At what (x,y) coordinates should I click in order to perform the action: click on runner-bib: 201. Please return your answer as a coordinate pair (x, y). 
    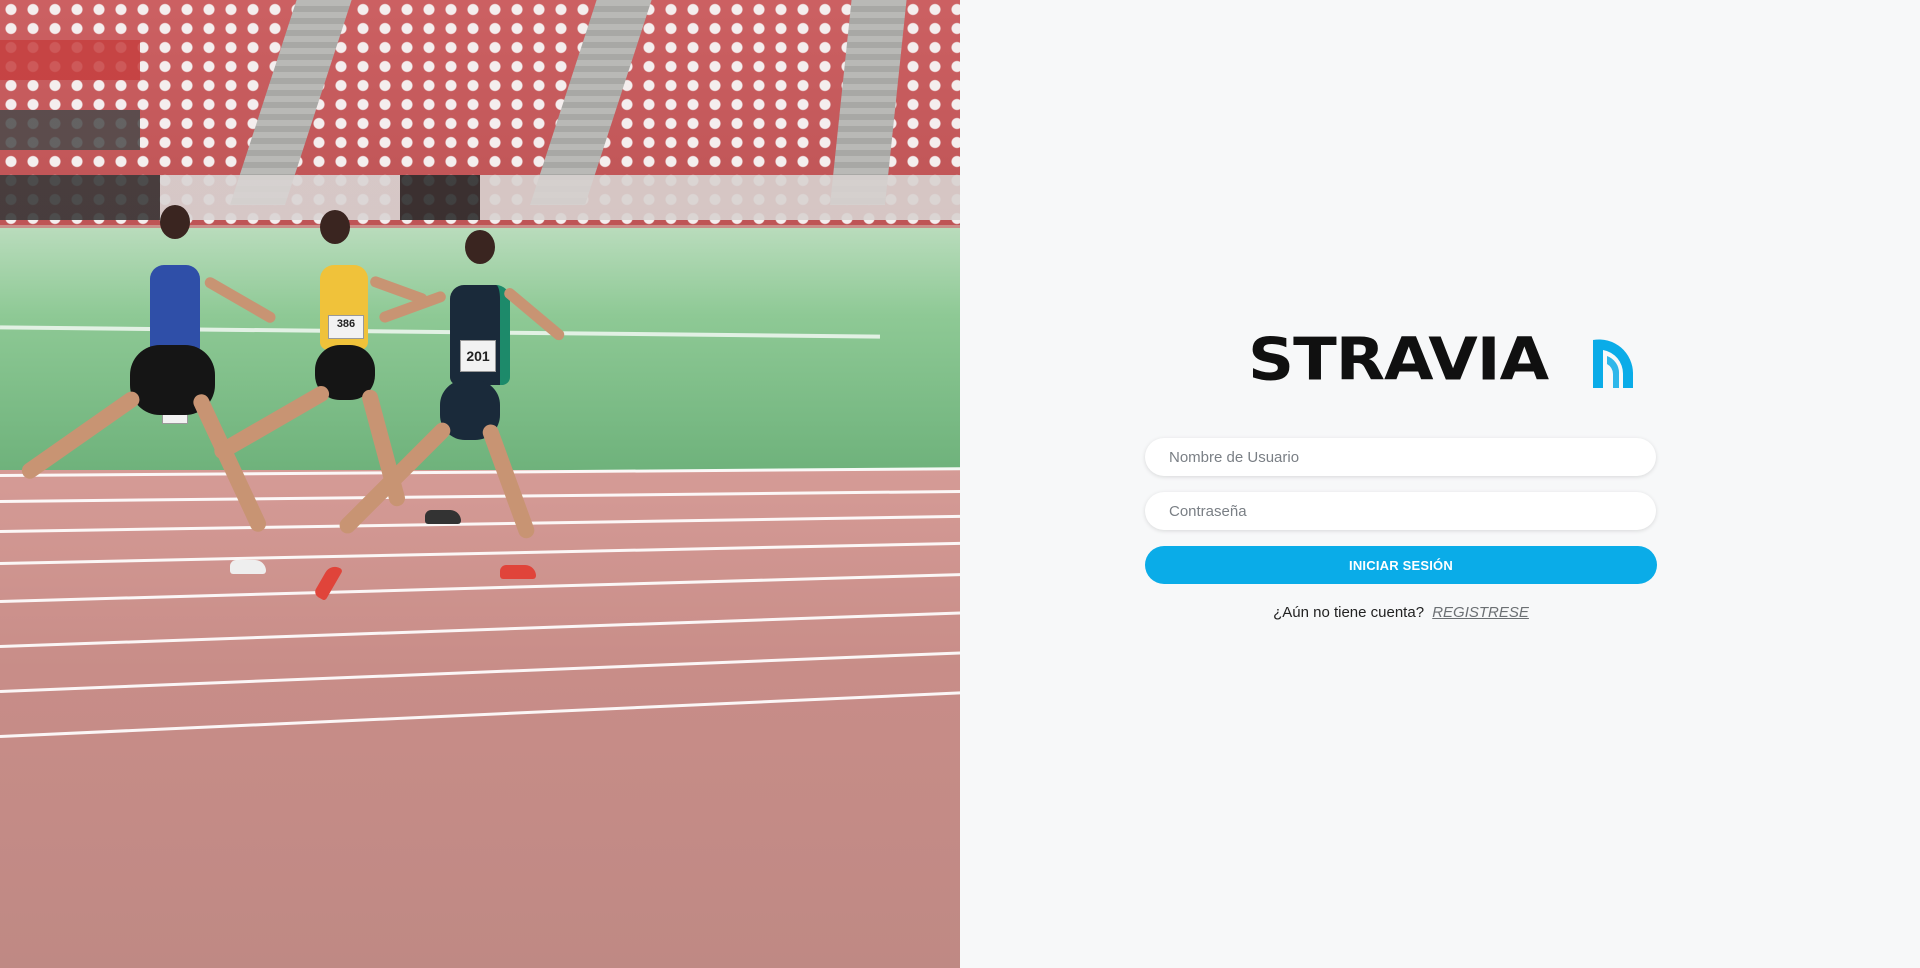
    Looking at the image, I should click on (478, 356).